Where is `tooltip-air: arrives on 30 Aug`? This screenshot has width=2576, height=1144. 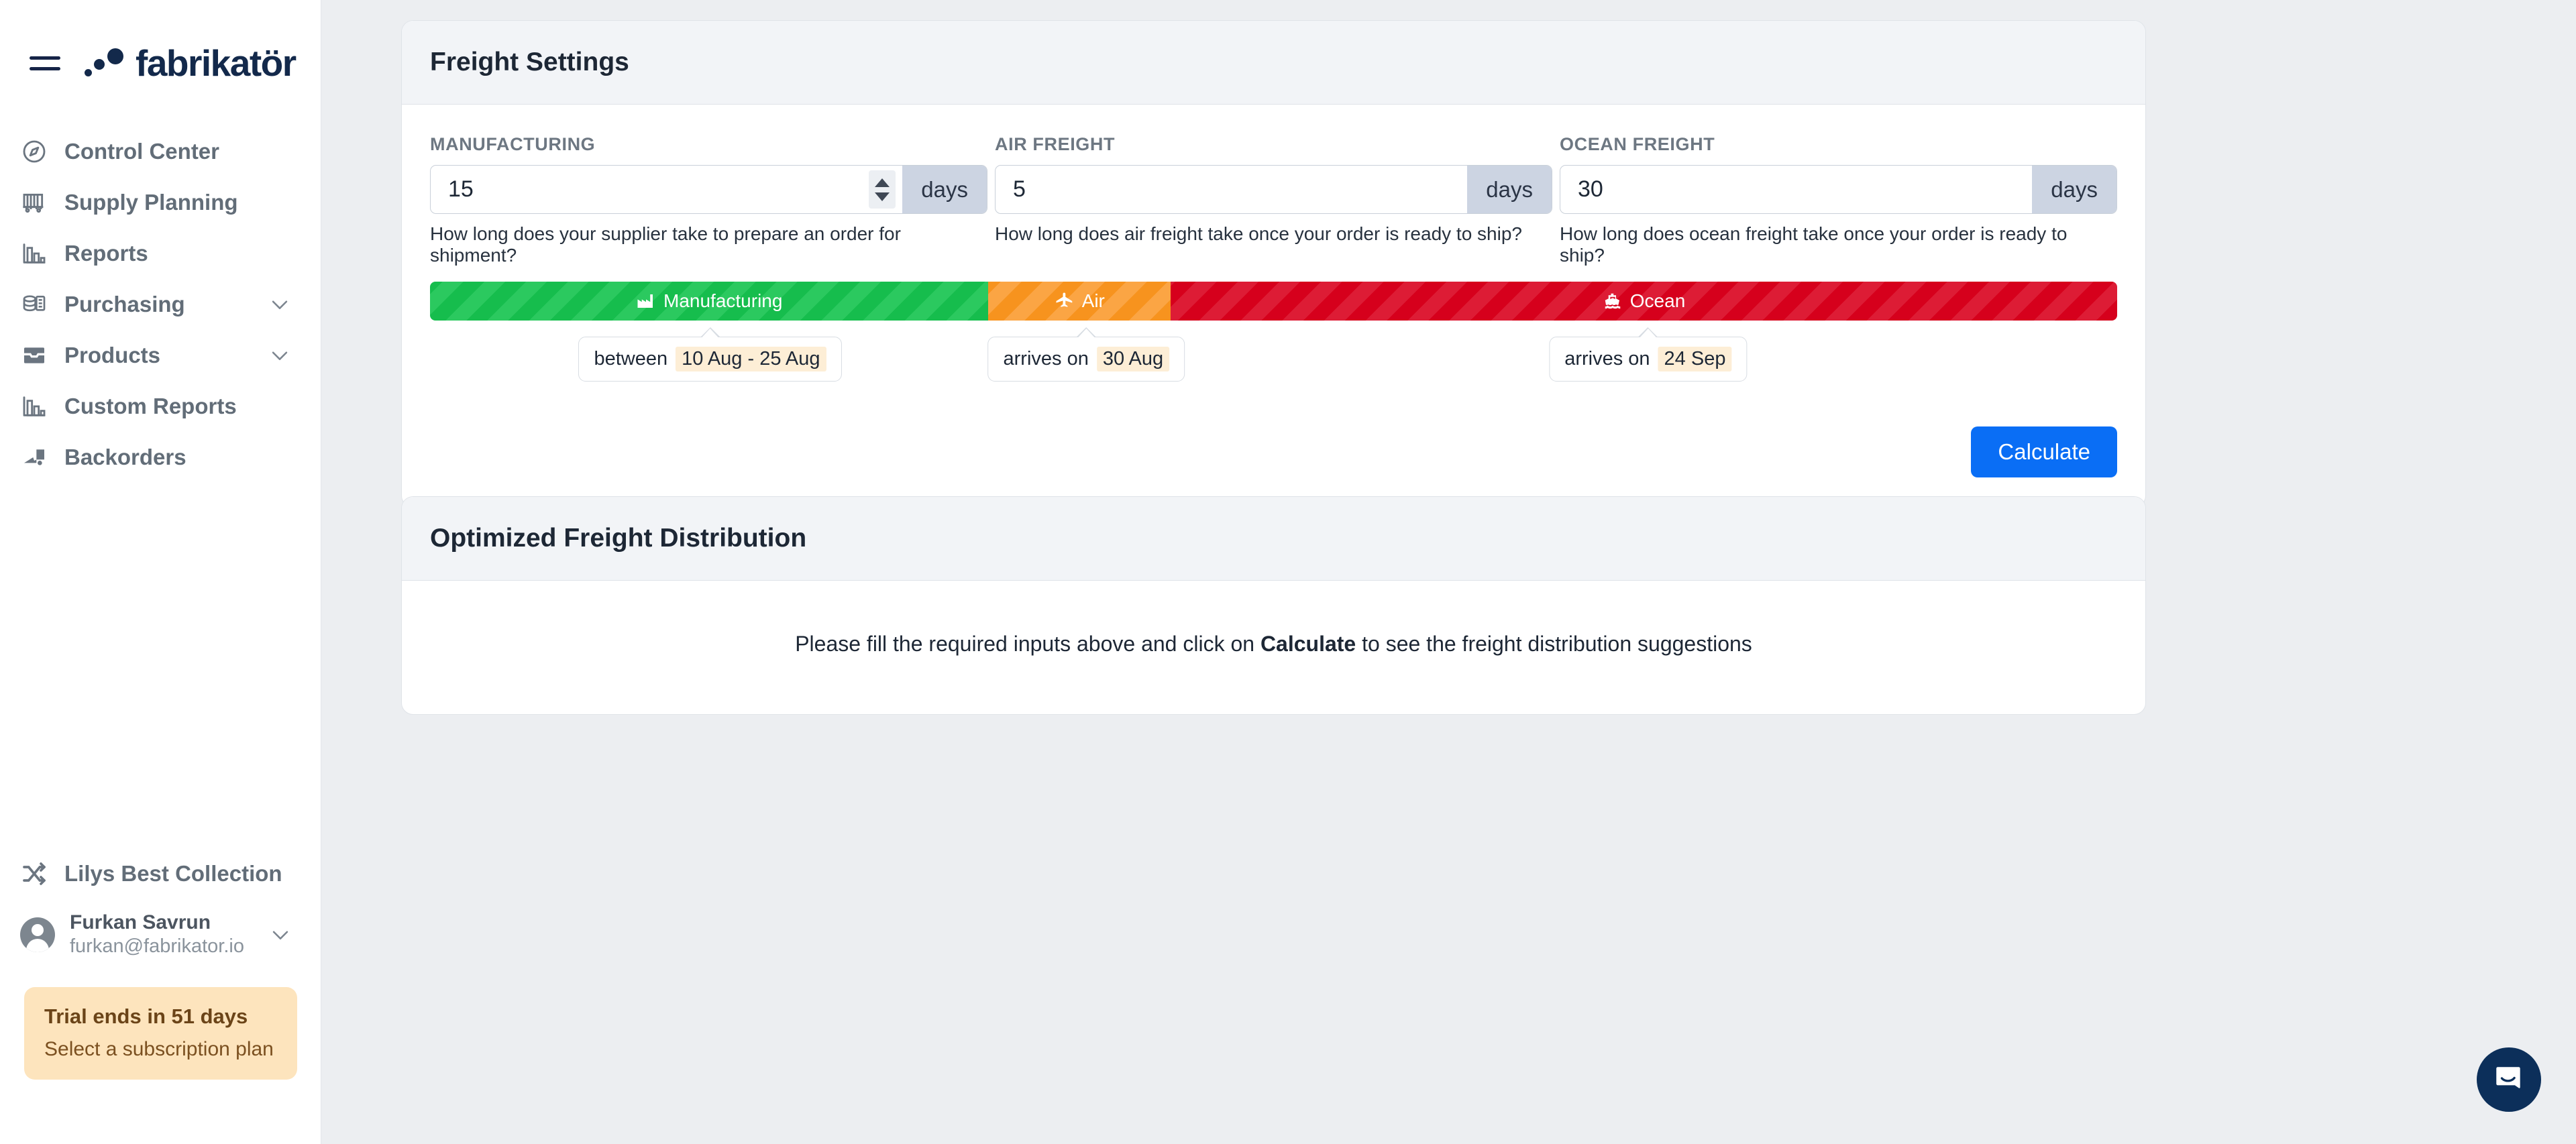
tooltip-air: arrives on 30 Aug is located at coordinates (1086, 359).